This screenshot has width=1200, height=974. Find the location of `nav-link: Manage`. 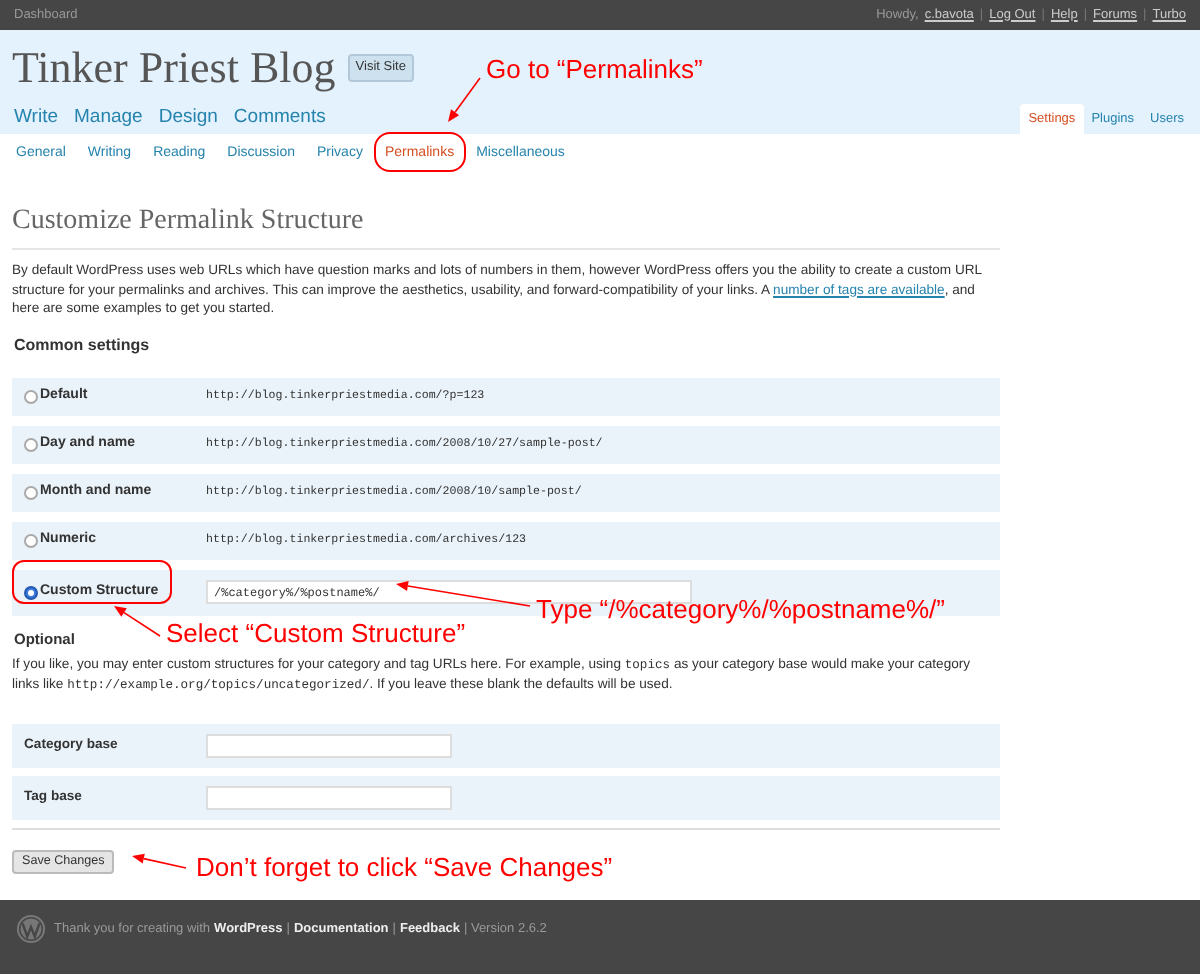

nav-link: Manage is located at coordinates (108, 118).